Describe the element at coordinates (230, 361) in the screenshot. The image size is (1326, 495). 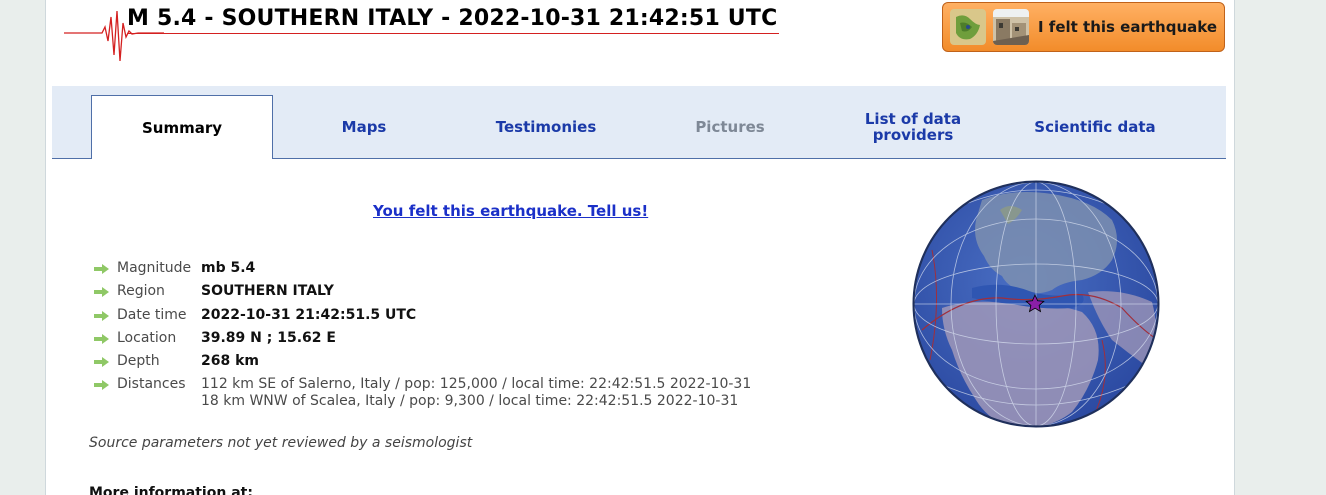
I see `depth-value: 268 km` at that location.